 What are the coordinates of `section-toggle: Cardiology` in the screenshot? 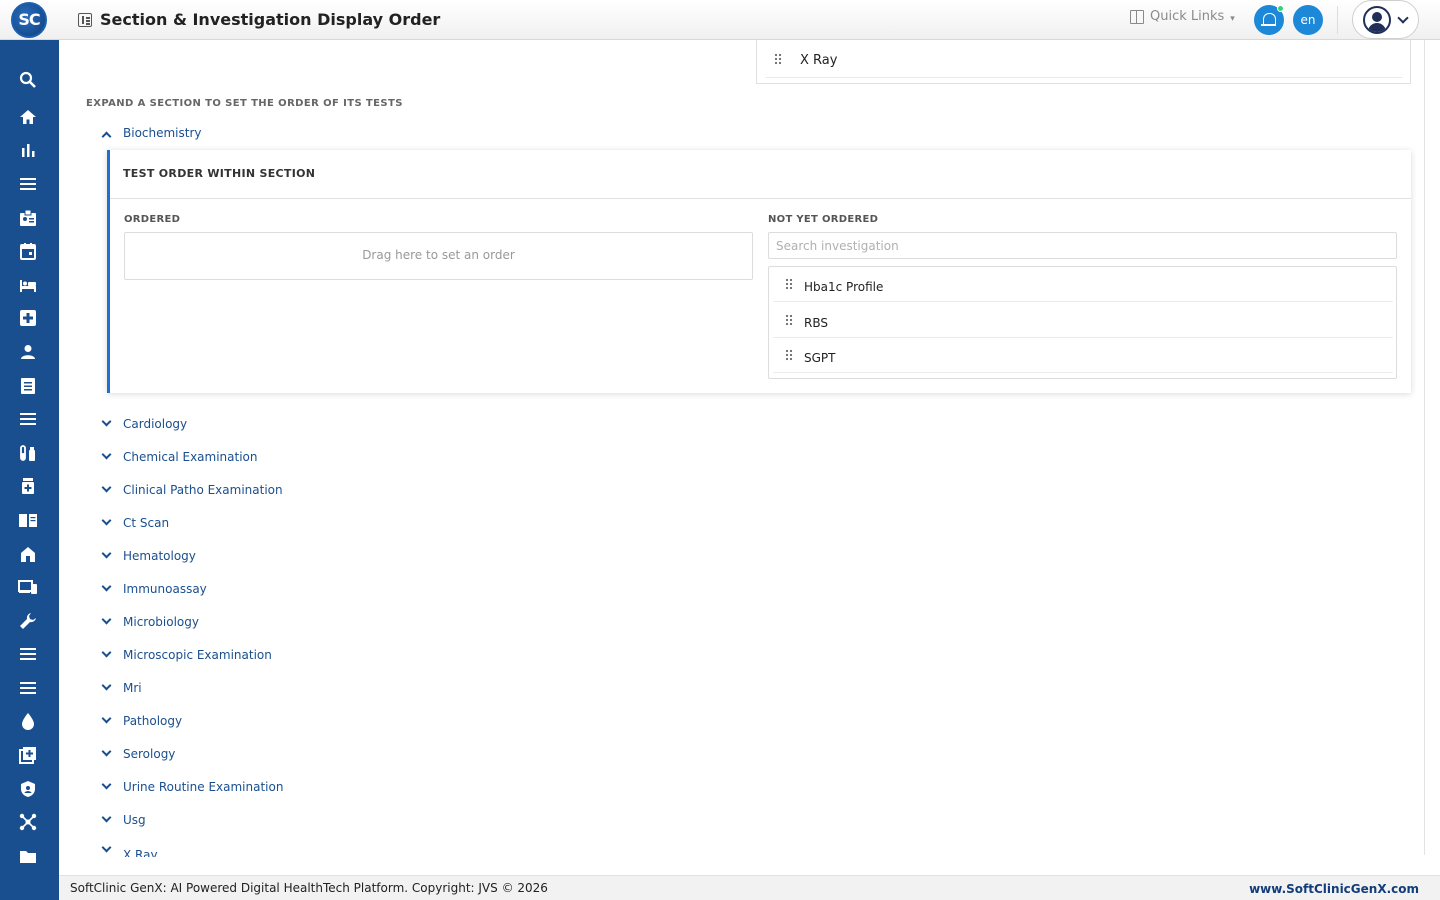 It's located at (143, 424).